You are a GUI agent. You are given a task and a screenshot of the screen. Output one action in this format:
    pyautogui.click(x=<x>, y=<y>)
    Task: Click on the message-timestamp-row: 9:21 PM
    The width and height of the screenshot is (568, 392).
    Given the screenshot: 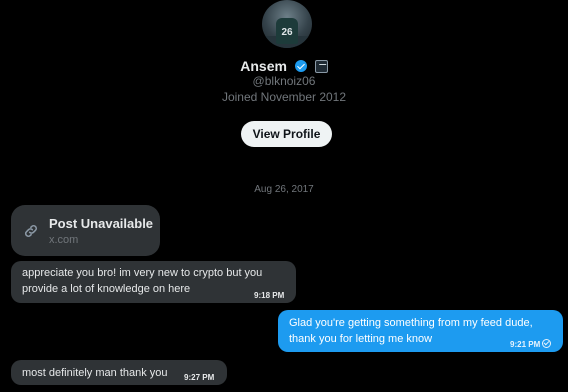 What is the action you would take?
    pyautogui.click(x=531, y=345)
    